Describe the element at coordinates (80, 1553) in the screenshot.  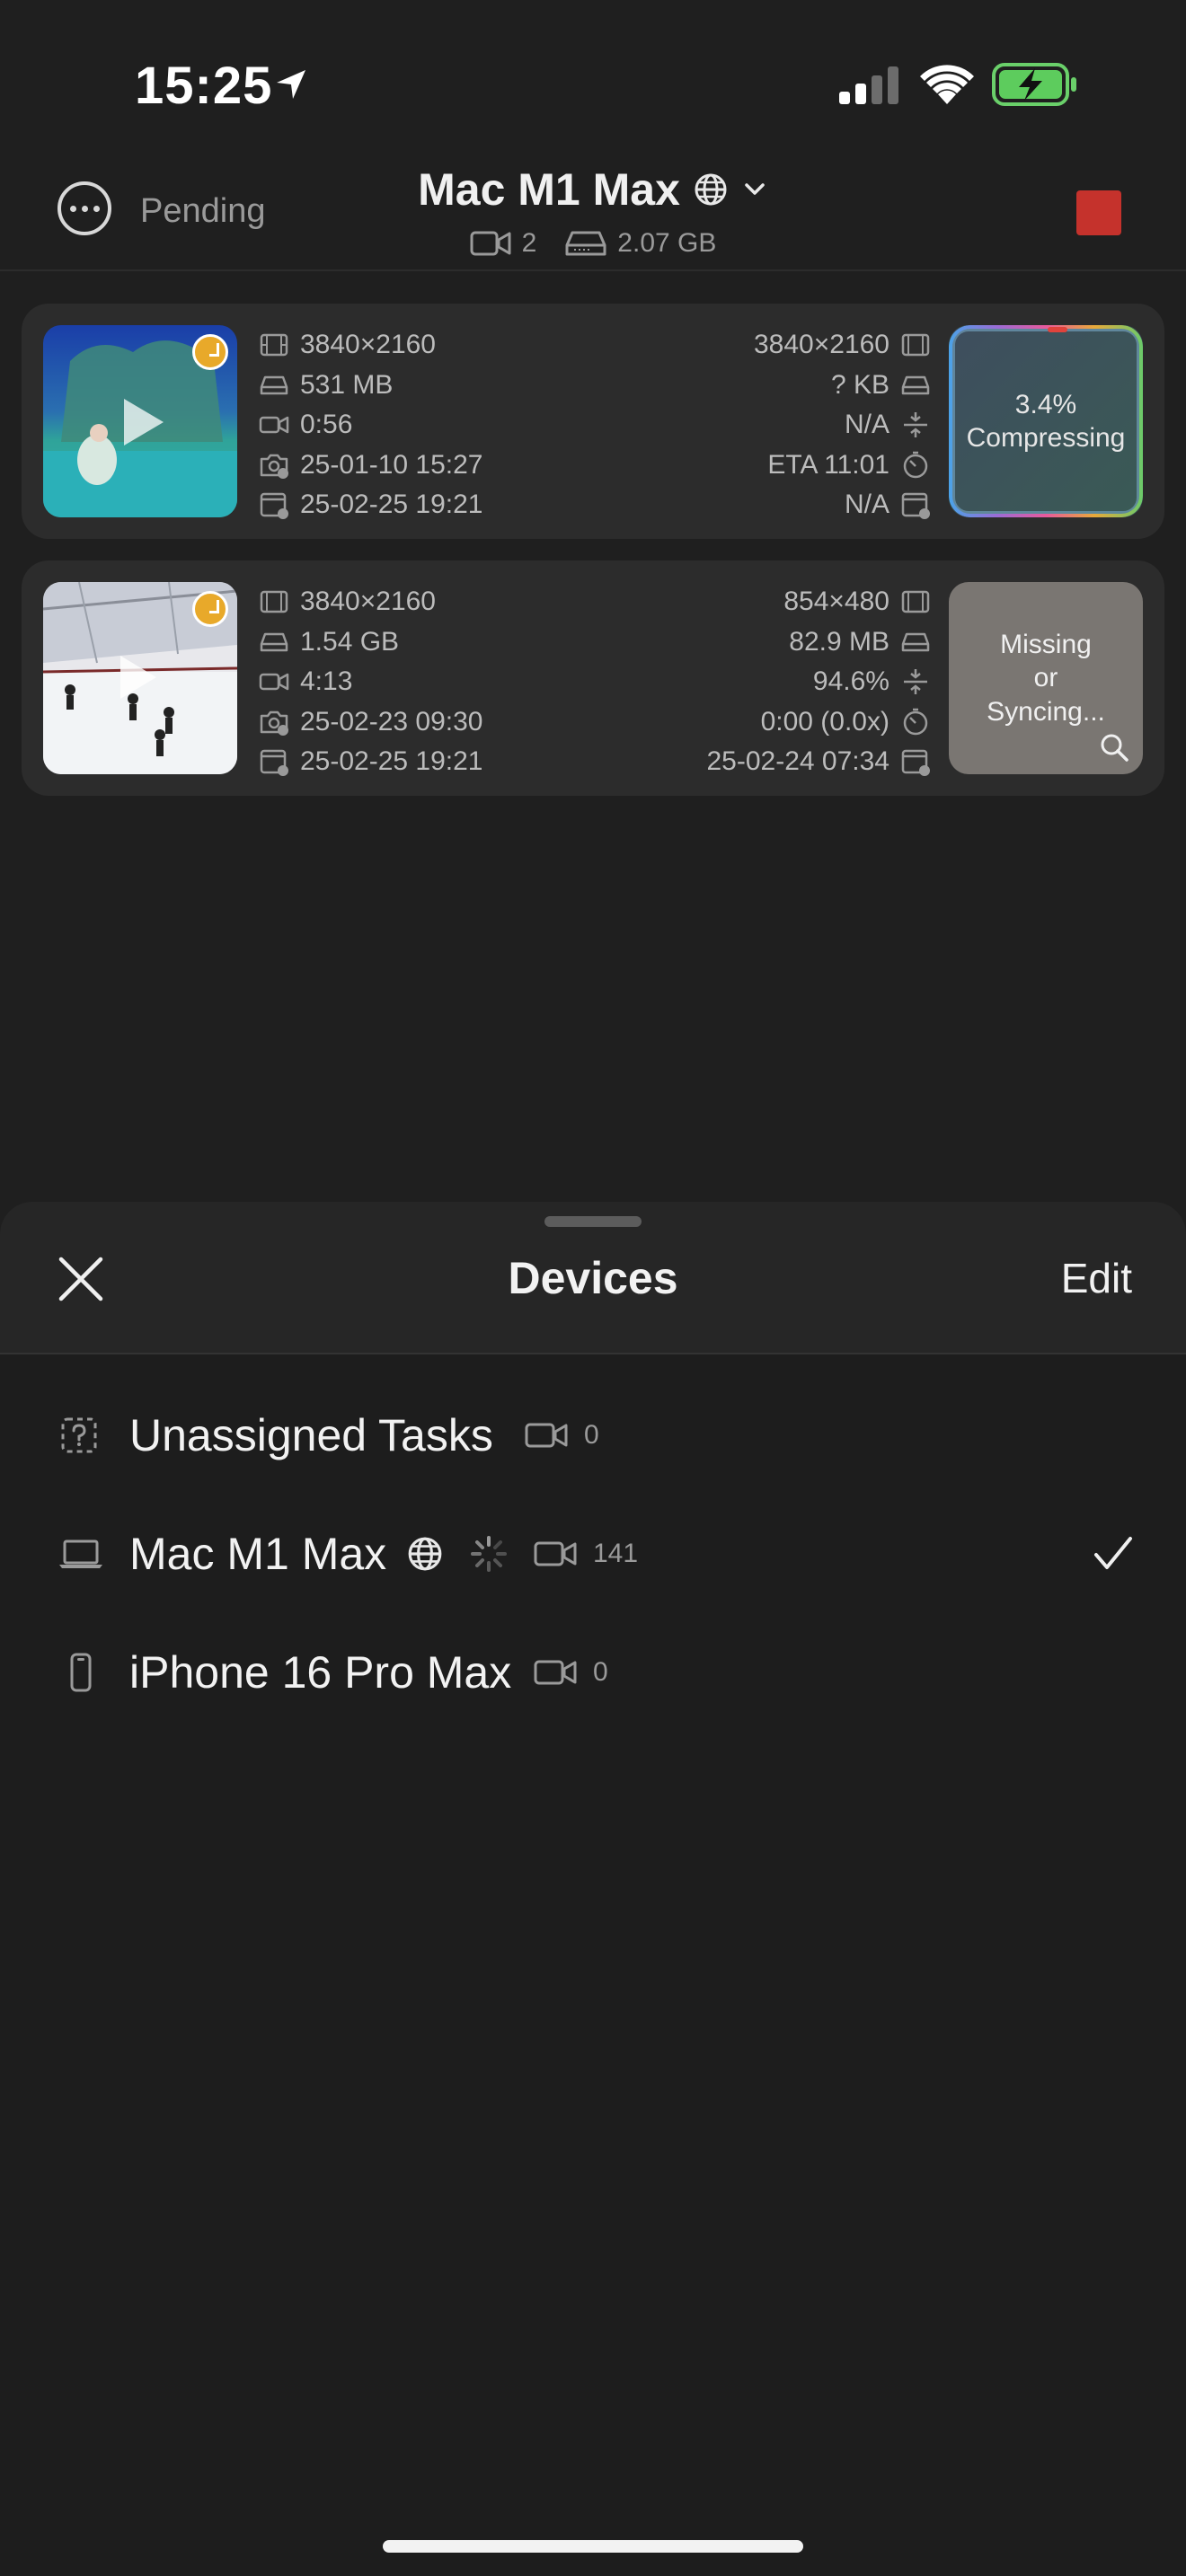
I see `laptop-icon` at that location.